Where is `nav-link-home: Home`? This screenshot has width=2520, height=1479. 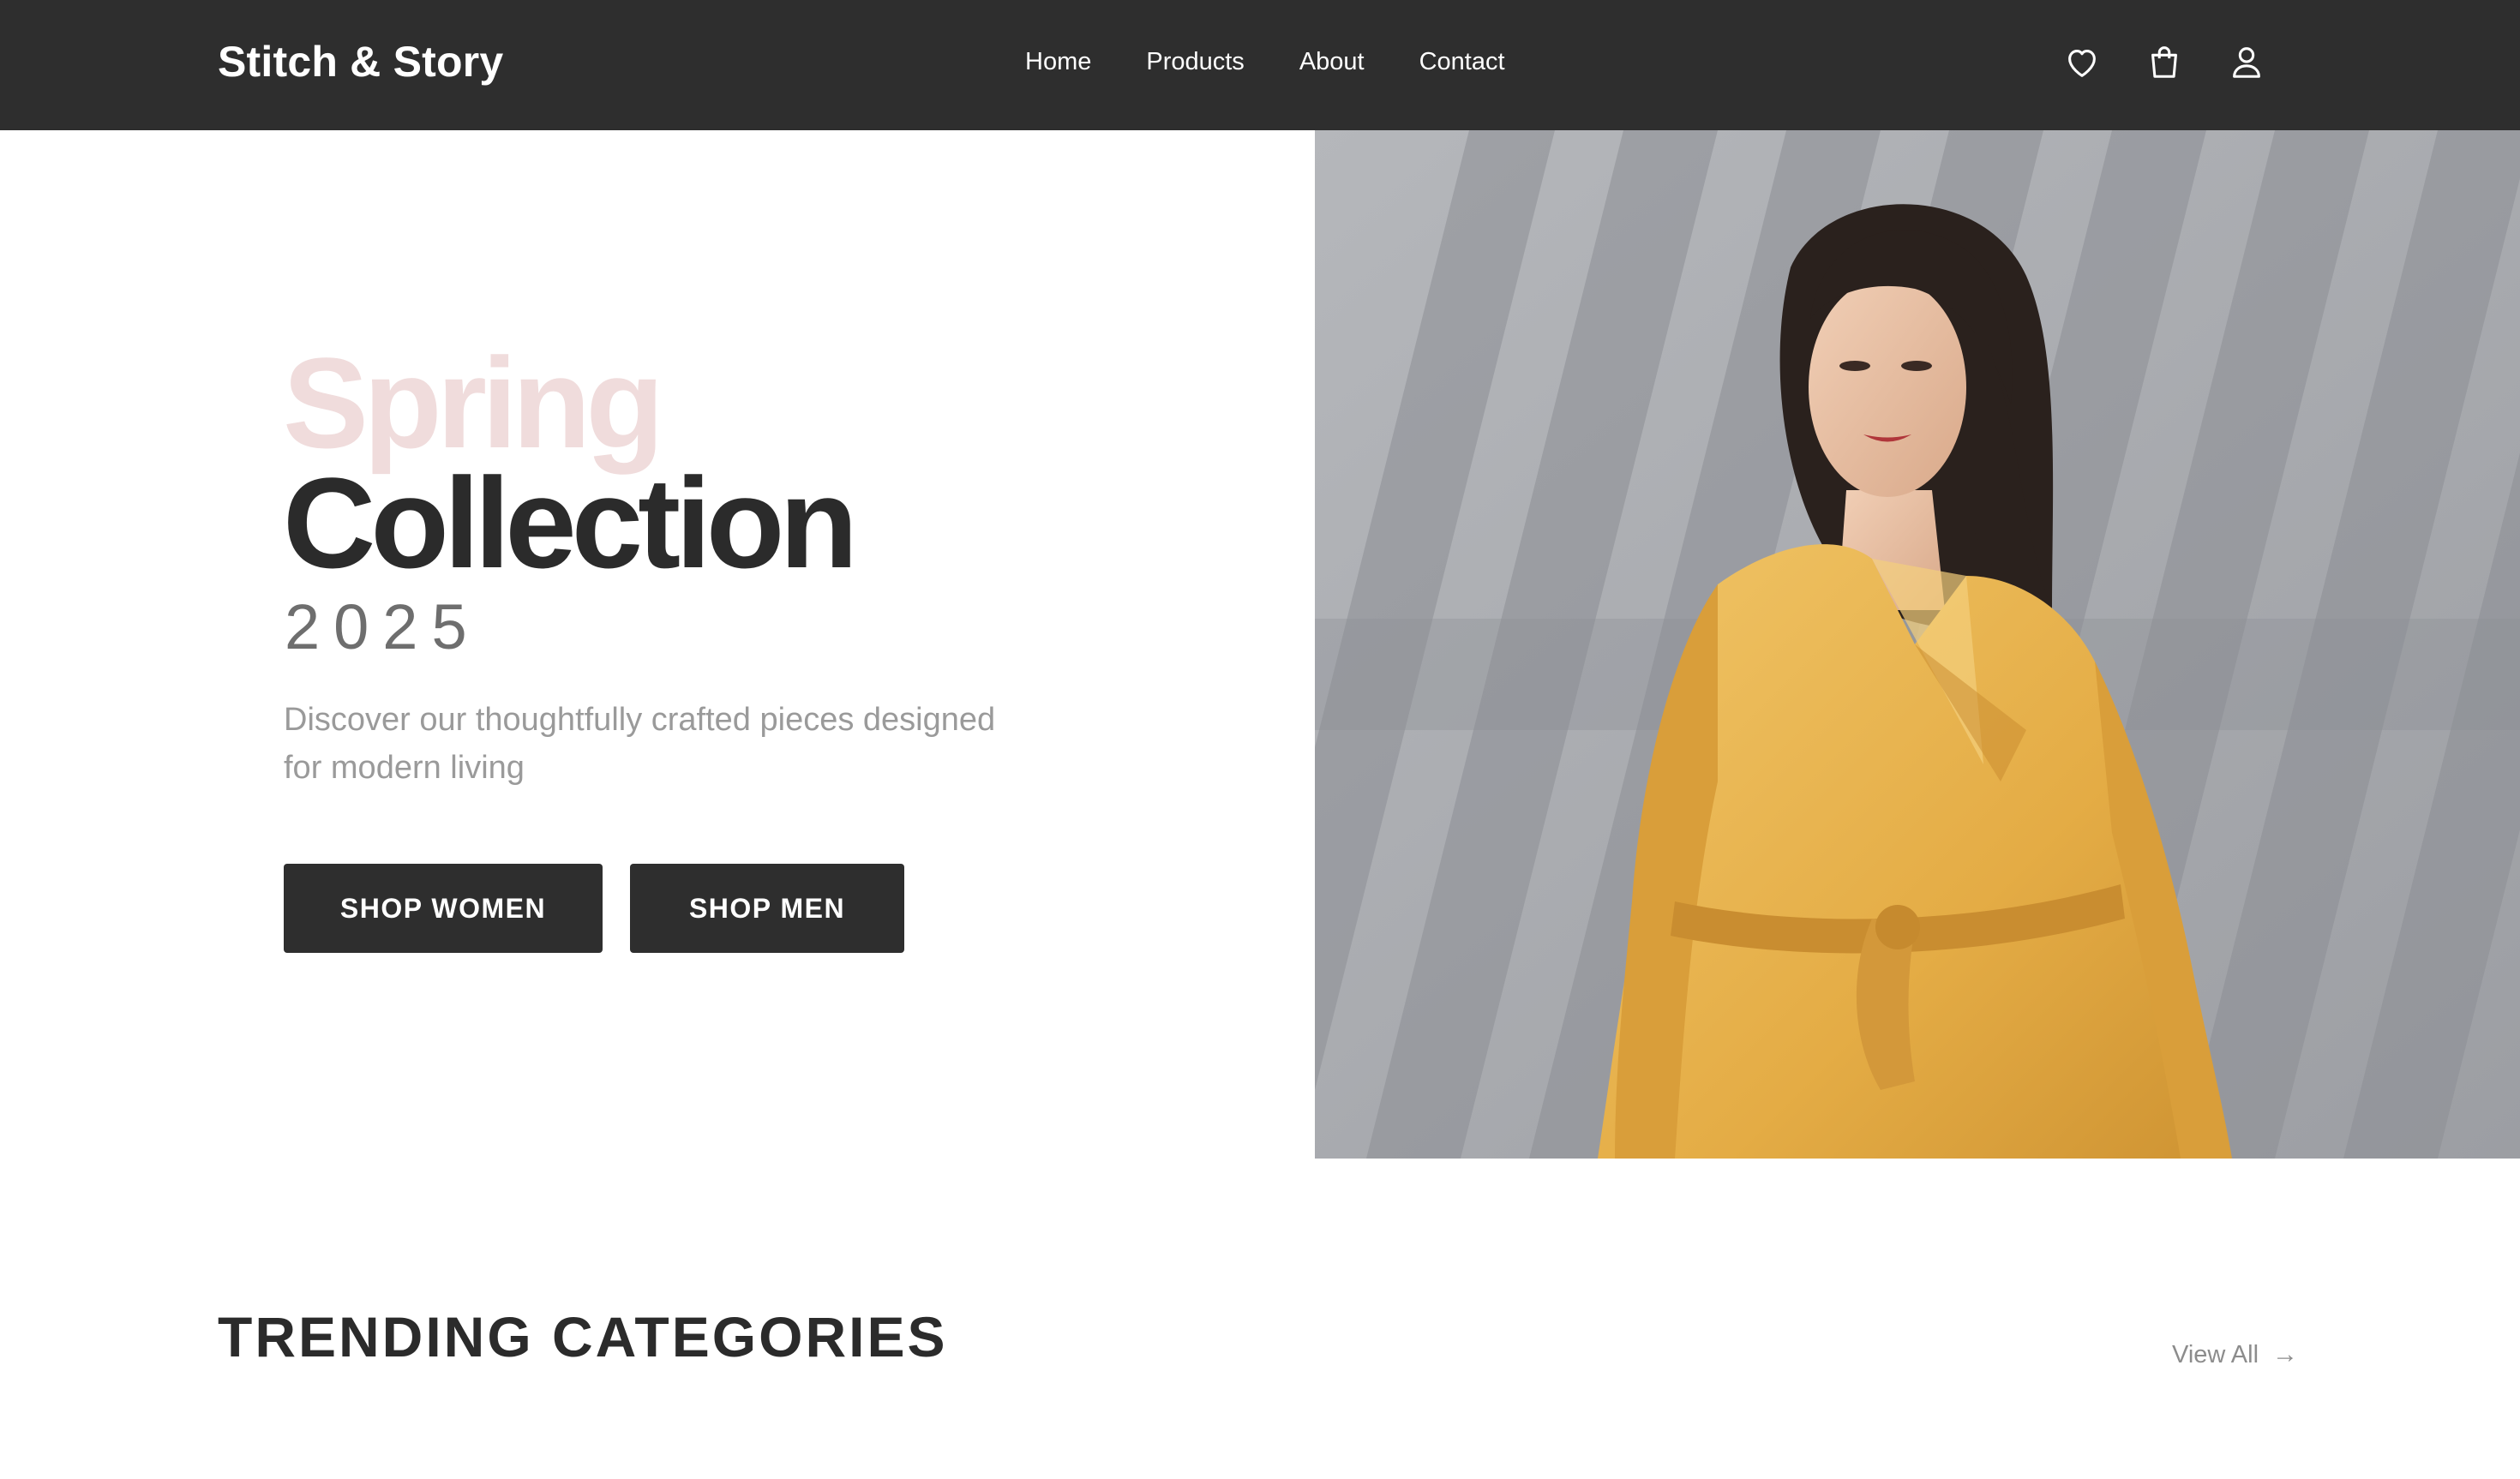
nav-link-home: Home is located at coordinates (1058, 62).